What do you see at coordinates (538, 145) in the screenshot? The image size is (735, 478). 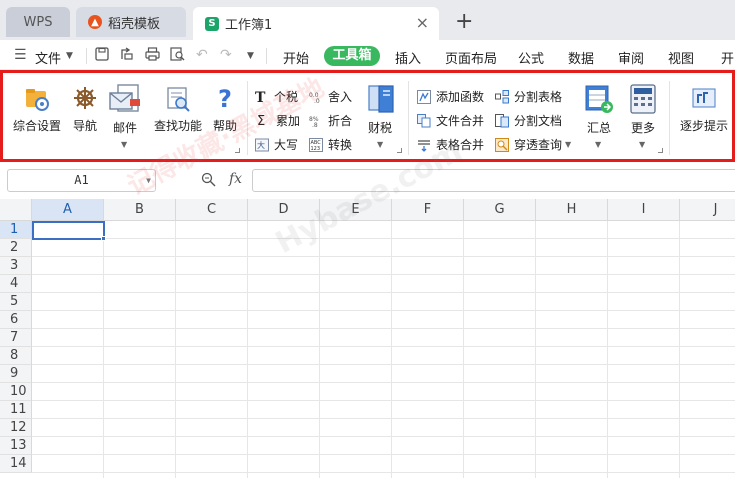 I see `pivot-query-label: 穿透查询` at bounding box center [538, 145].